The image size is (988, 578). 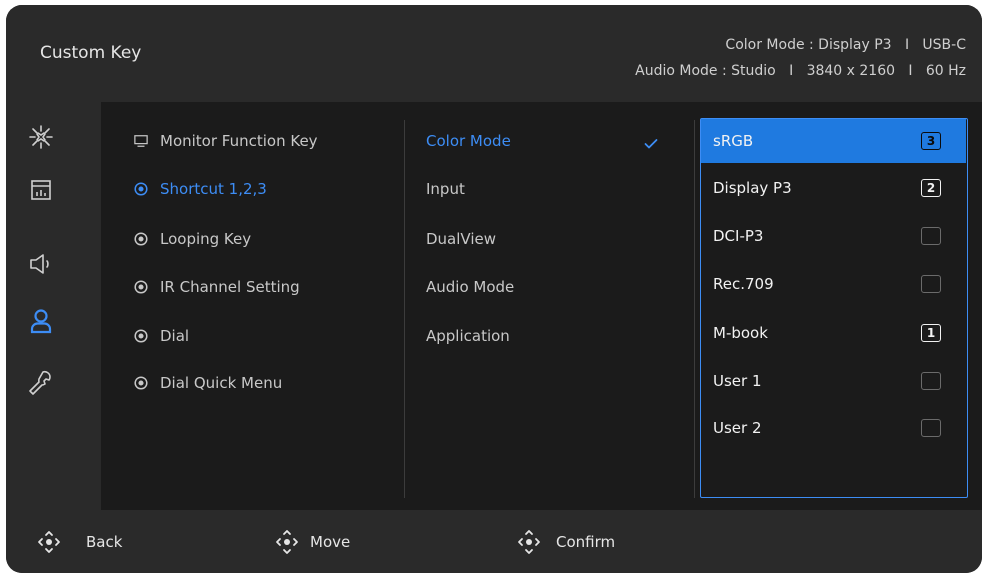 I want to click on menu-item-looping-key: Looping Key, so click(x=192, y=239).